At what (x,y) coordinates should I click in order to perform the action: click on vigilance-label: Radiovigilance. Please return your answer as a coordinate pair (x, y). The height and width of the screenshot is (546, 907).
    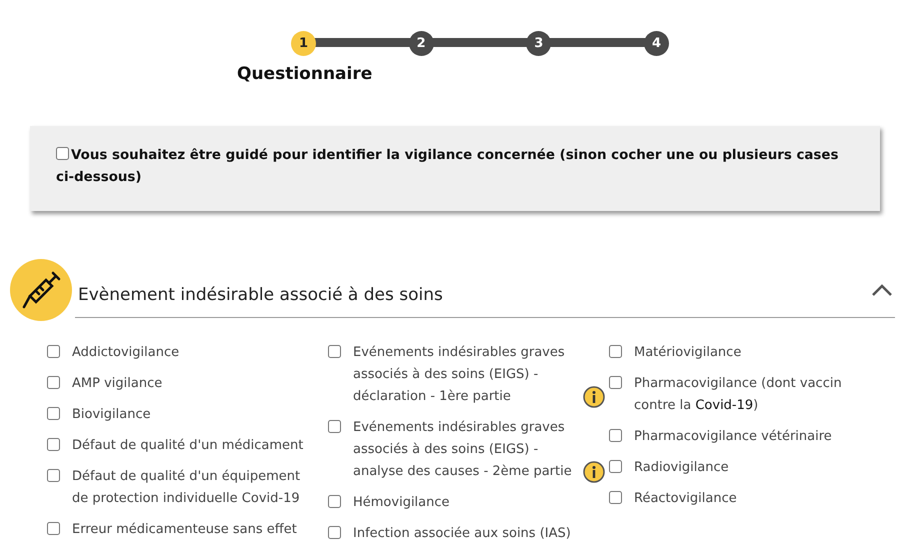
    Looking at the image, I should click on (681, 468).